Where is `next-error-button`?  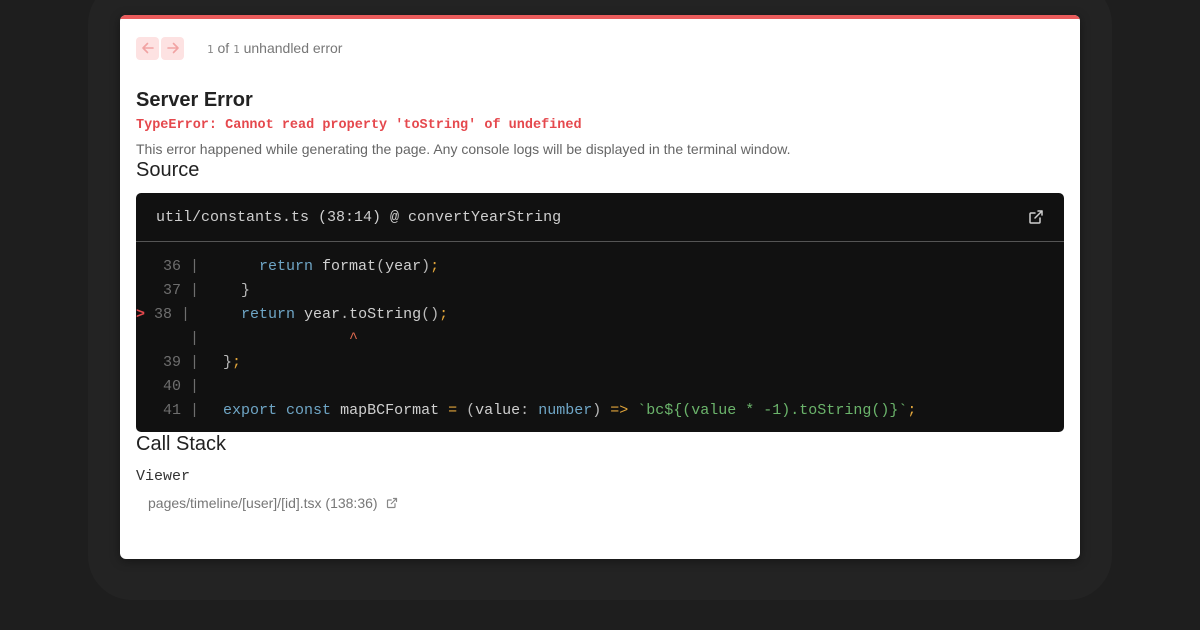 next-error-button is located at coordinates (172, 48).